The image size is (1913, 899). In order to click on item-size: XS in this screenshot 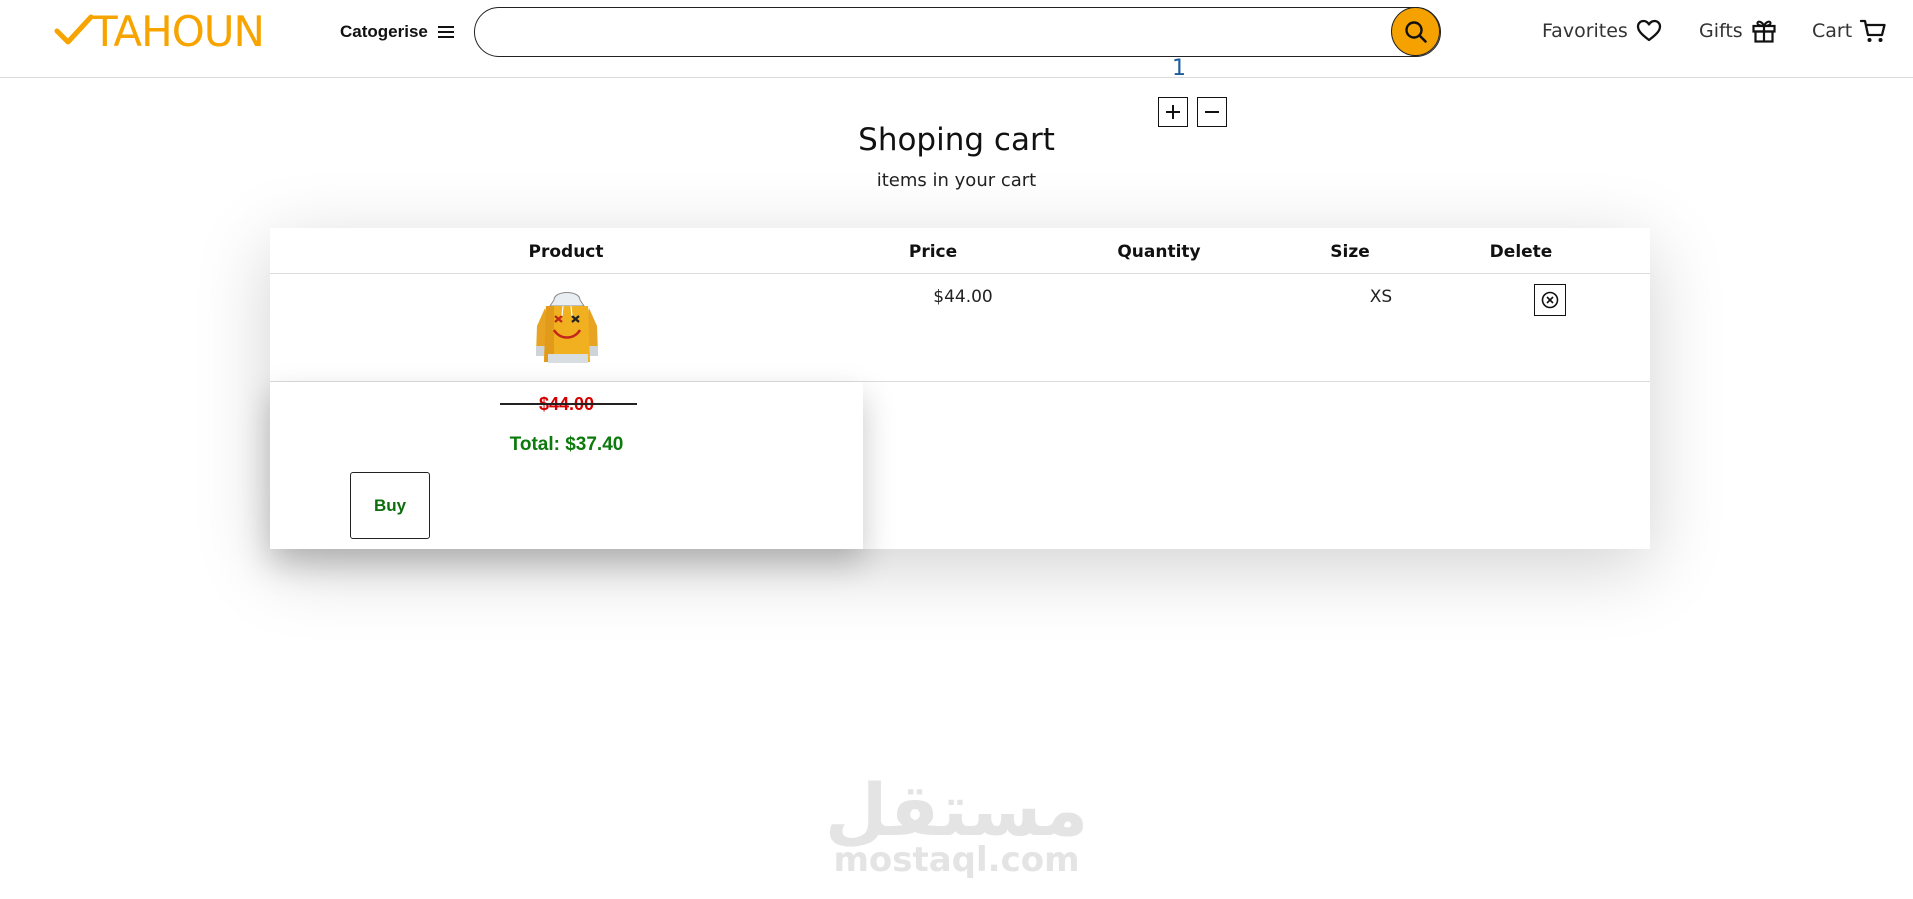, I will do `click(1381, 297)`.